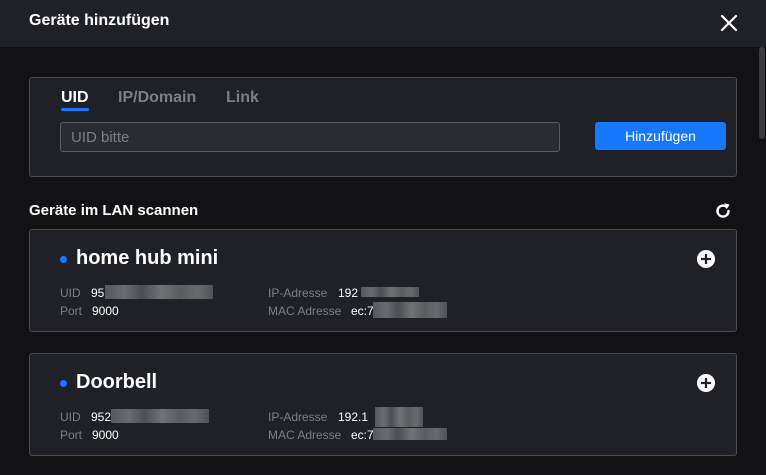  I want to click on ip-value: 192, so click(348, 293).